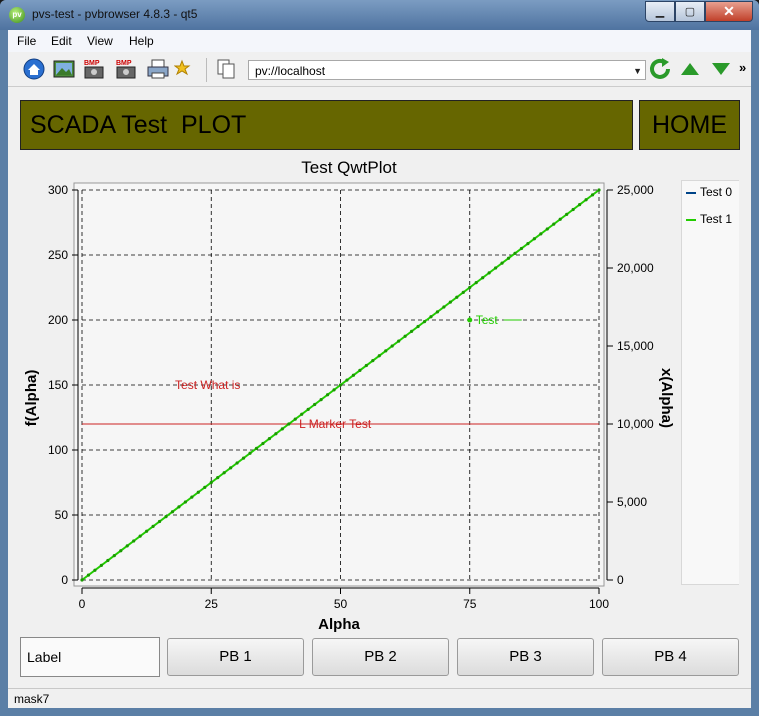 The width and height of the screenshot is (759, 716). I want to click on star-icon, so click(186, 69).